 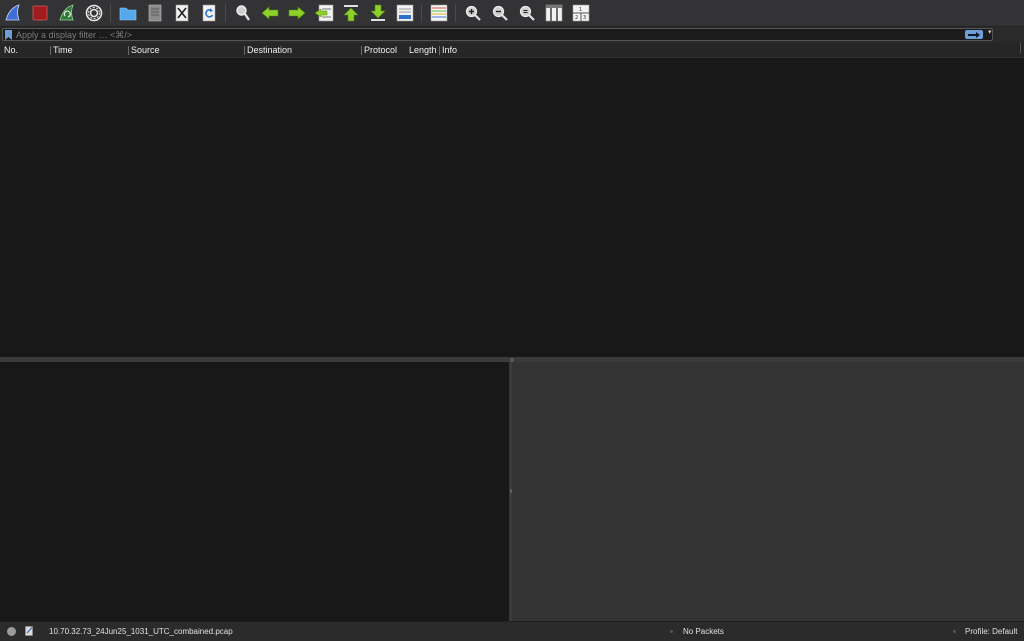 I want to click on apply-filter-button, so click(x=974, y=34).